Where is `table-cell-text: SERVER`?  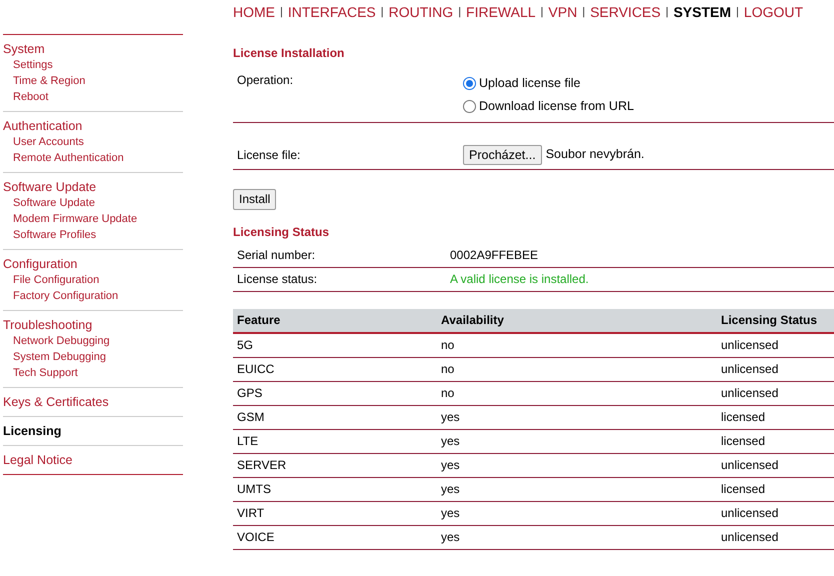
table-cell-text: SERVER is located at coordinates (262, 465).